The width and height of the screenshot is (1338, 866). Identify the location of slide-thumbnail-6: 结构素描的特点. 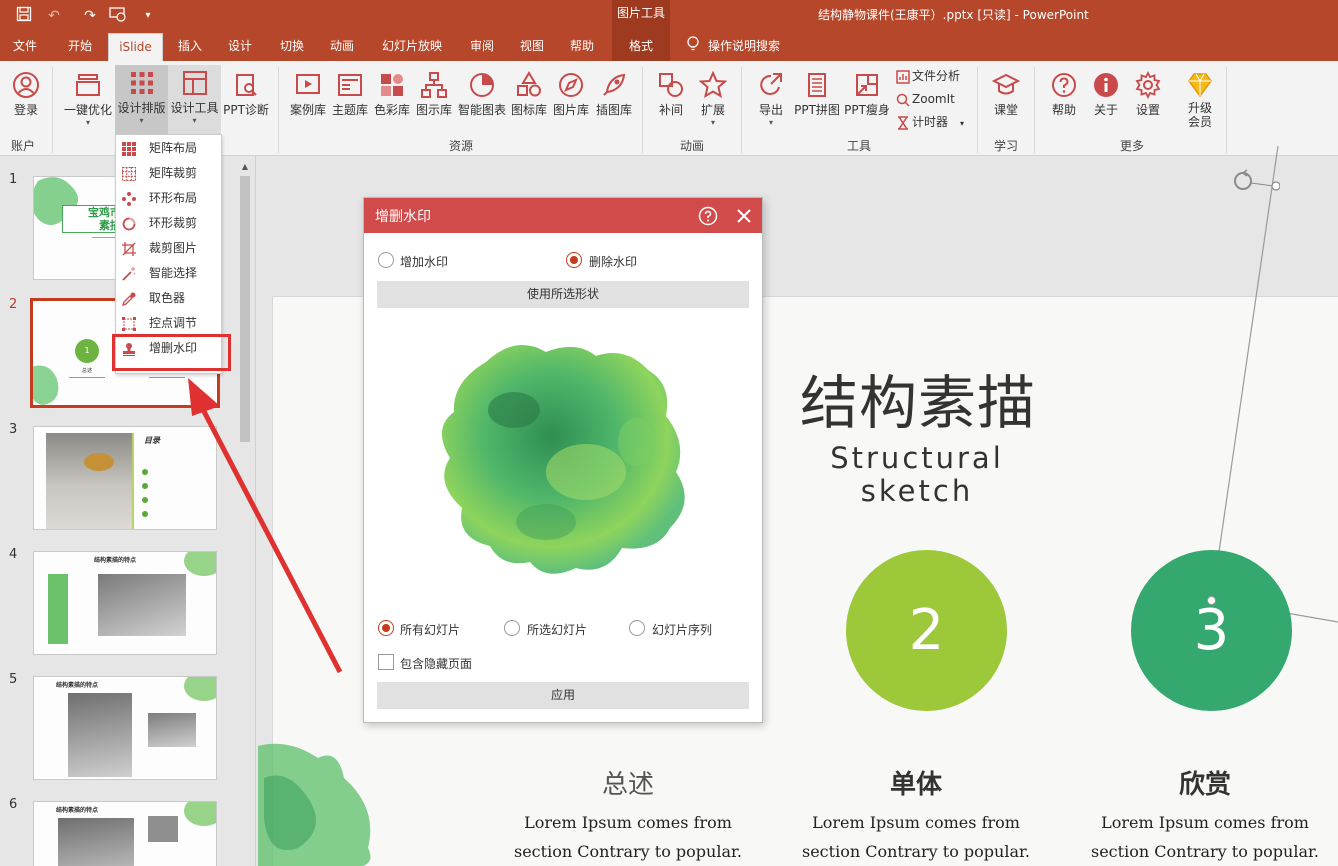
(125, 833).